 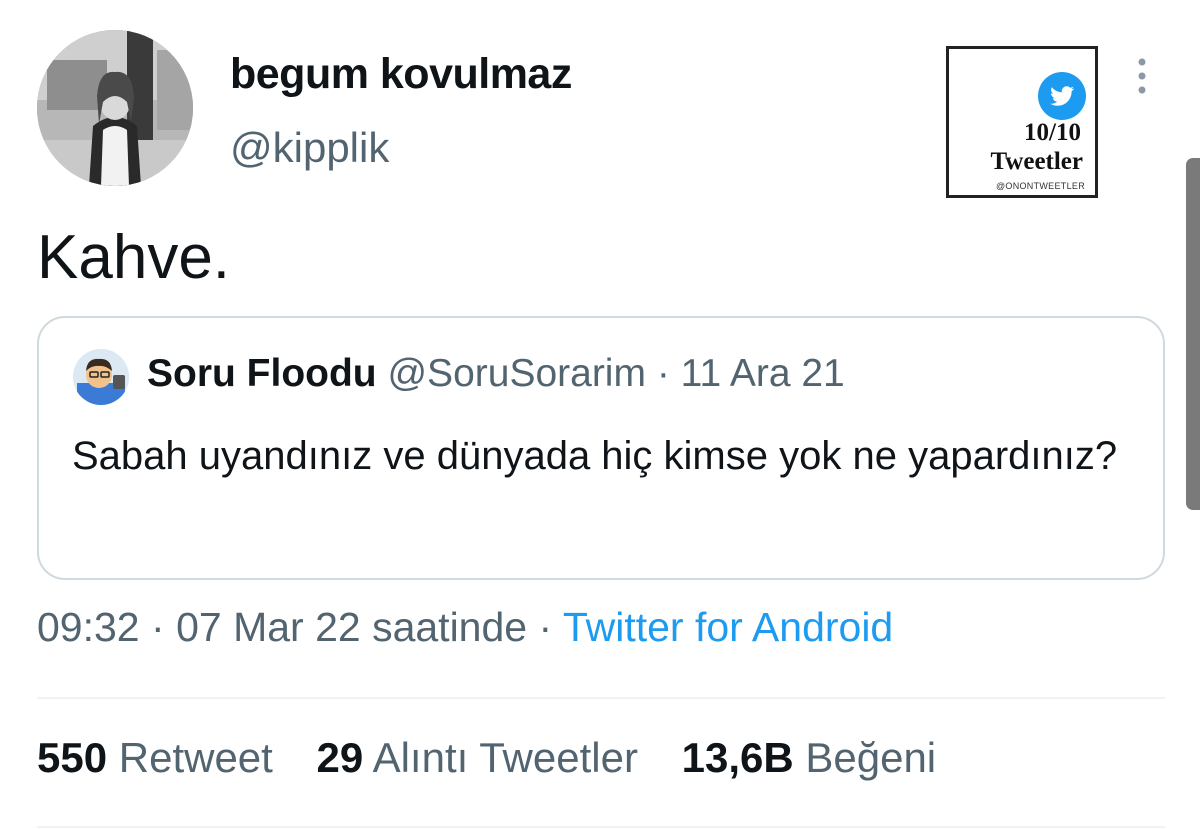 I want to click on tweet-time: 09:32, so click(x=88, y=627).